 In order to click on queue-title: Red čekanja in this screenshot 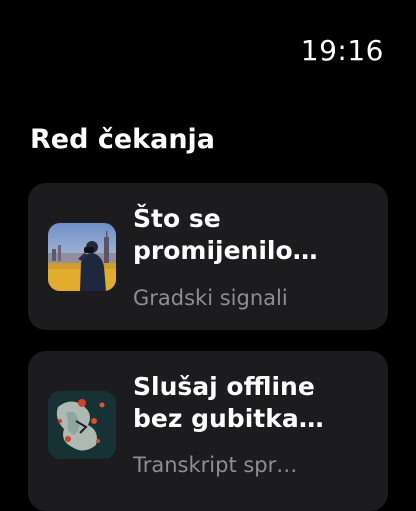, I will do `click(123, 139)`.